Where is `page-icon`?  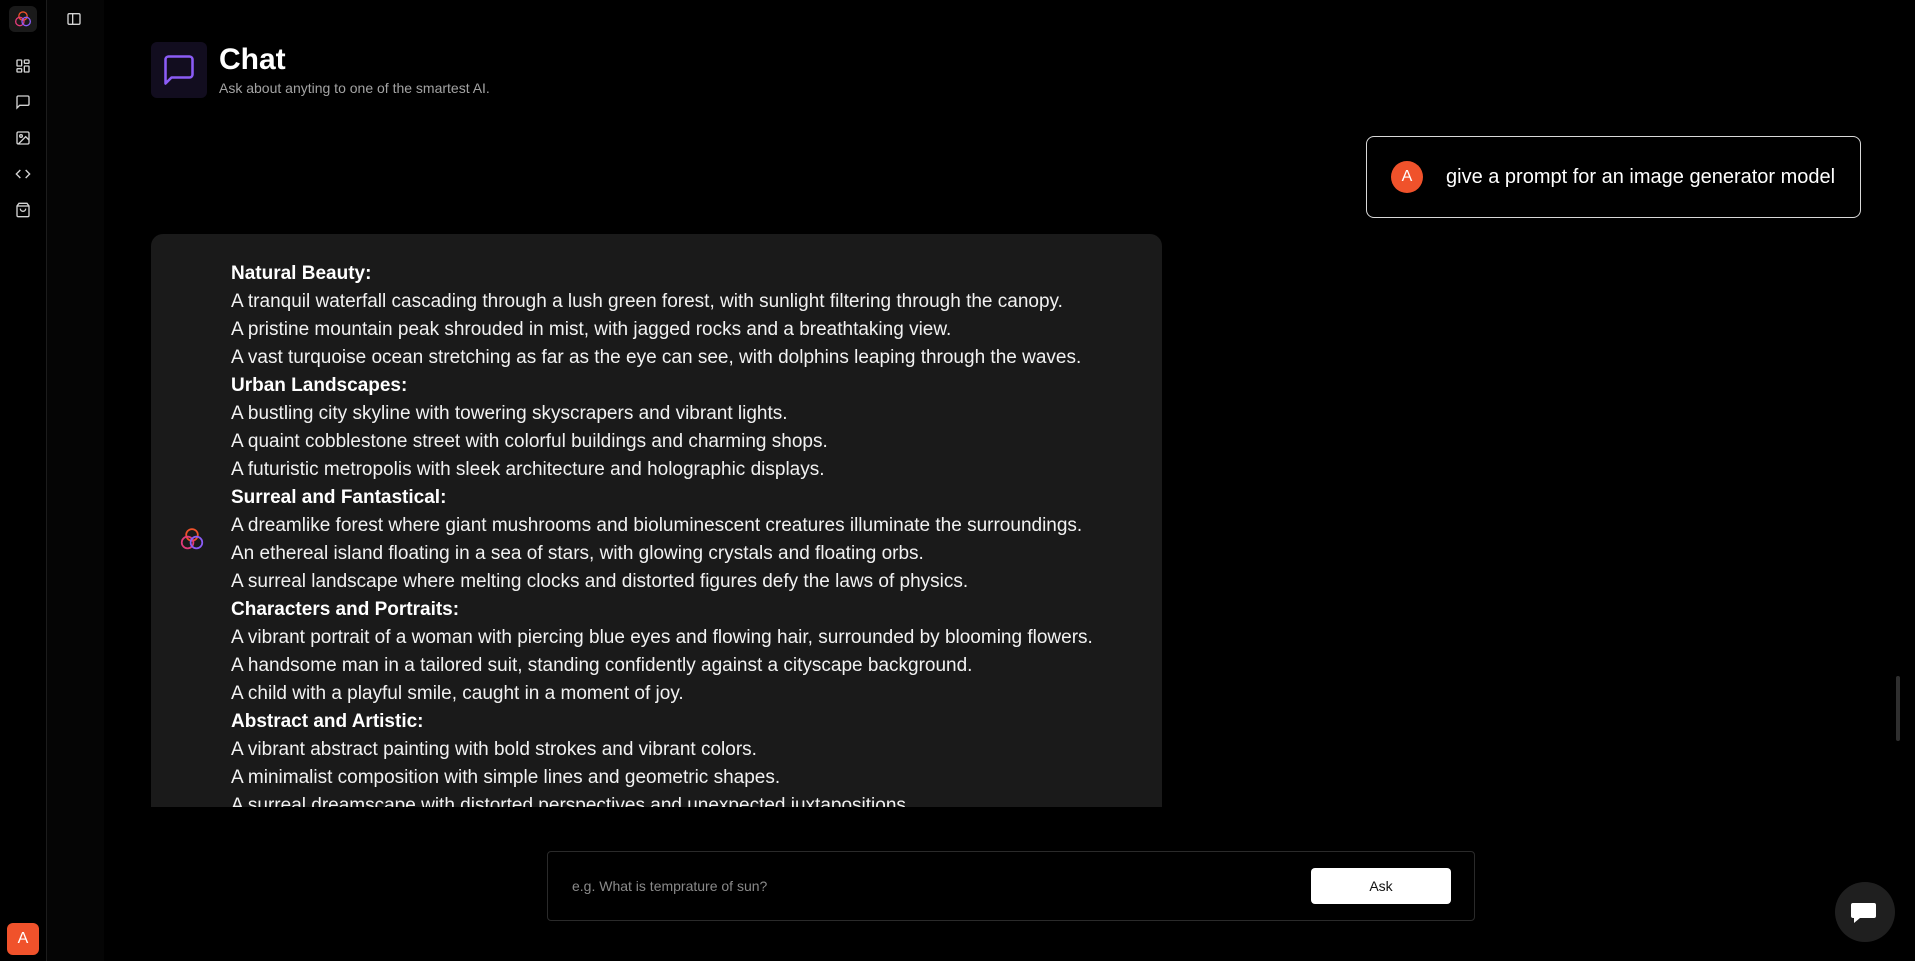
page-icon is located at coordinates (179, 70).